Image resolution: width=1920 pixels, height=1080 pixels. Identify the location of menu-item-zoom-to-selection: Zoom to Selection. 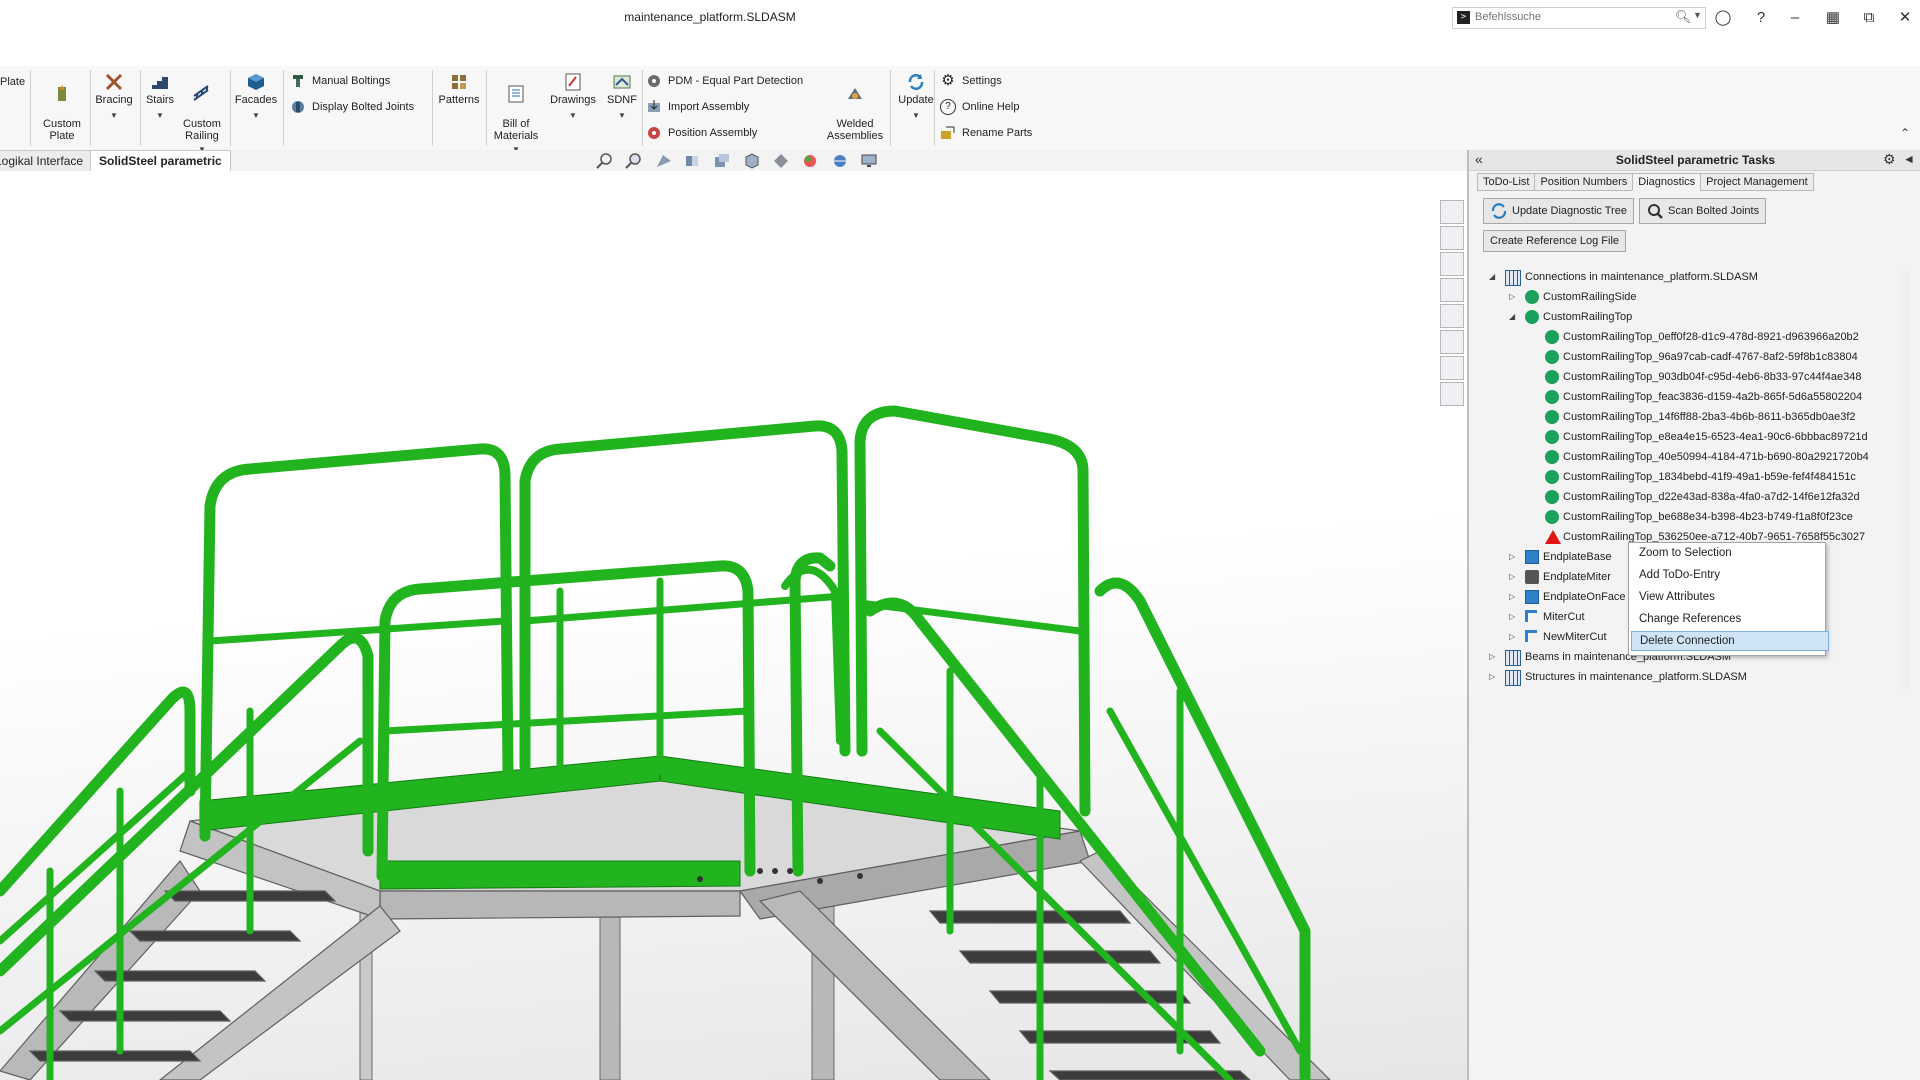
(1729, 553).